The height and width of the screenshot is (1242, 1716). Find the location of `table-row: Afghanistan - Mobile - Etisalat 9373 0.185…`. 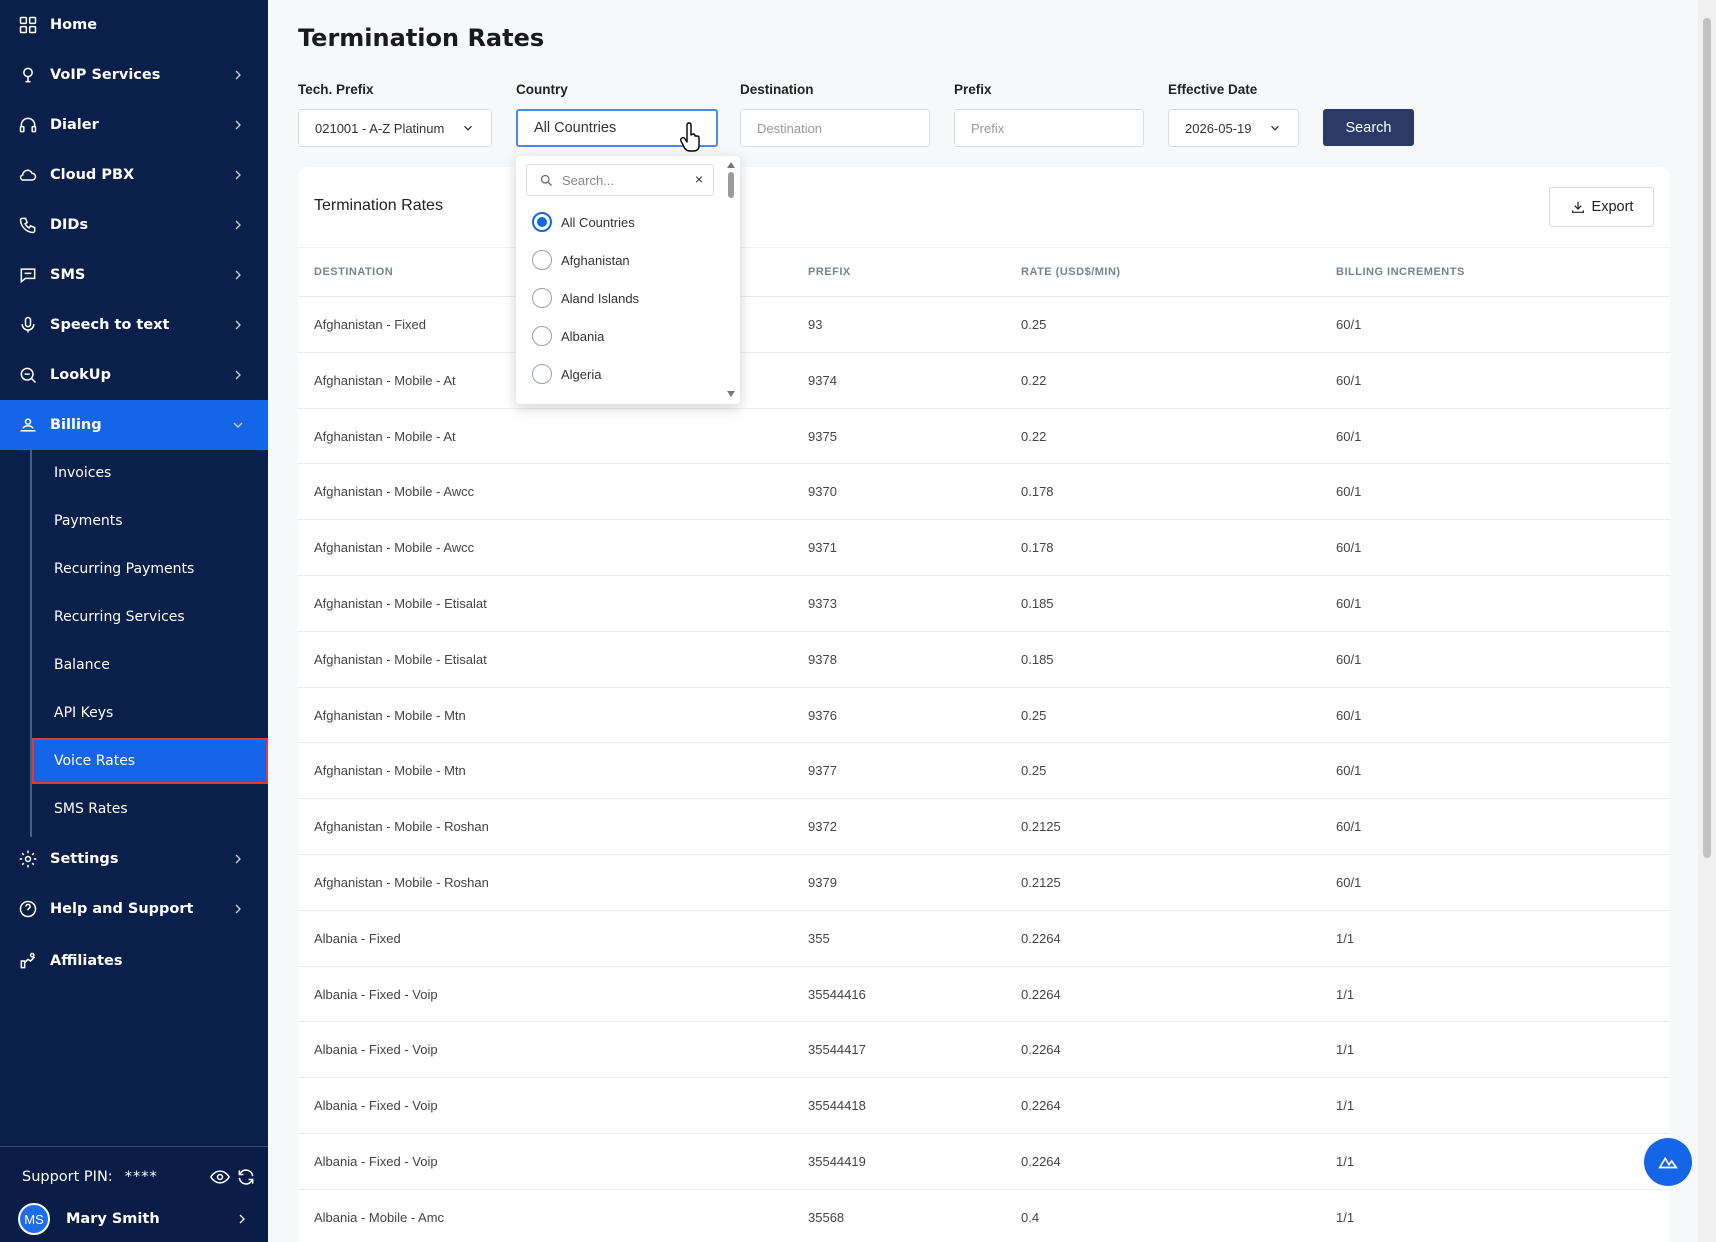

table-row: Afghanistan - Mobile - Etisalat 9373 0.185… is located at coordinates (984, 604).